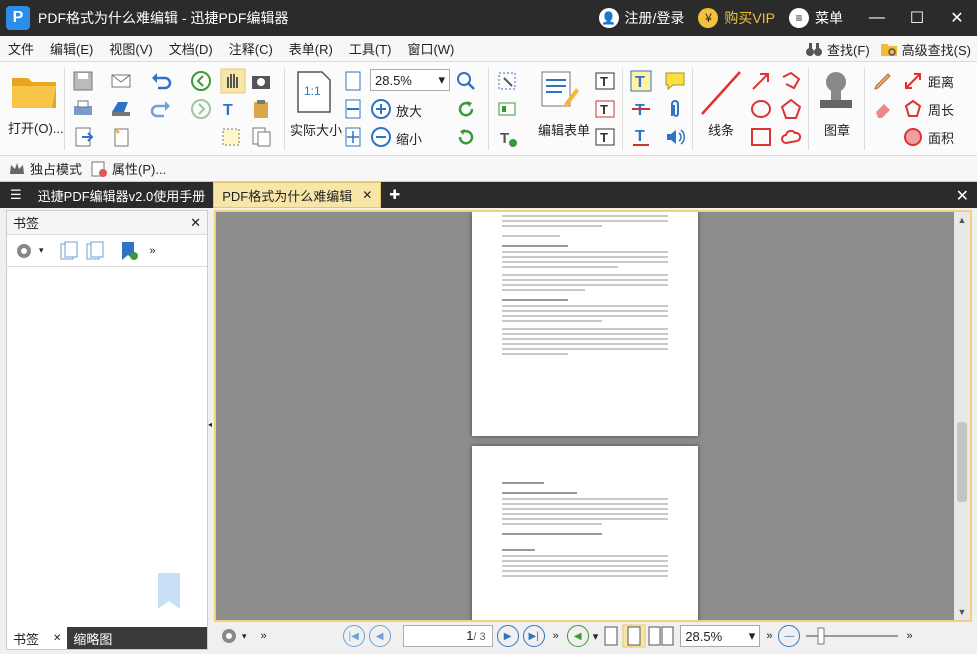  Describe the element at coordinates (641, 18) in the screenshot. I see `login-button: 👤 注册/登录` at that location.